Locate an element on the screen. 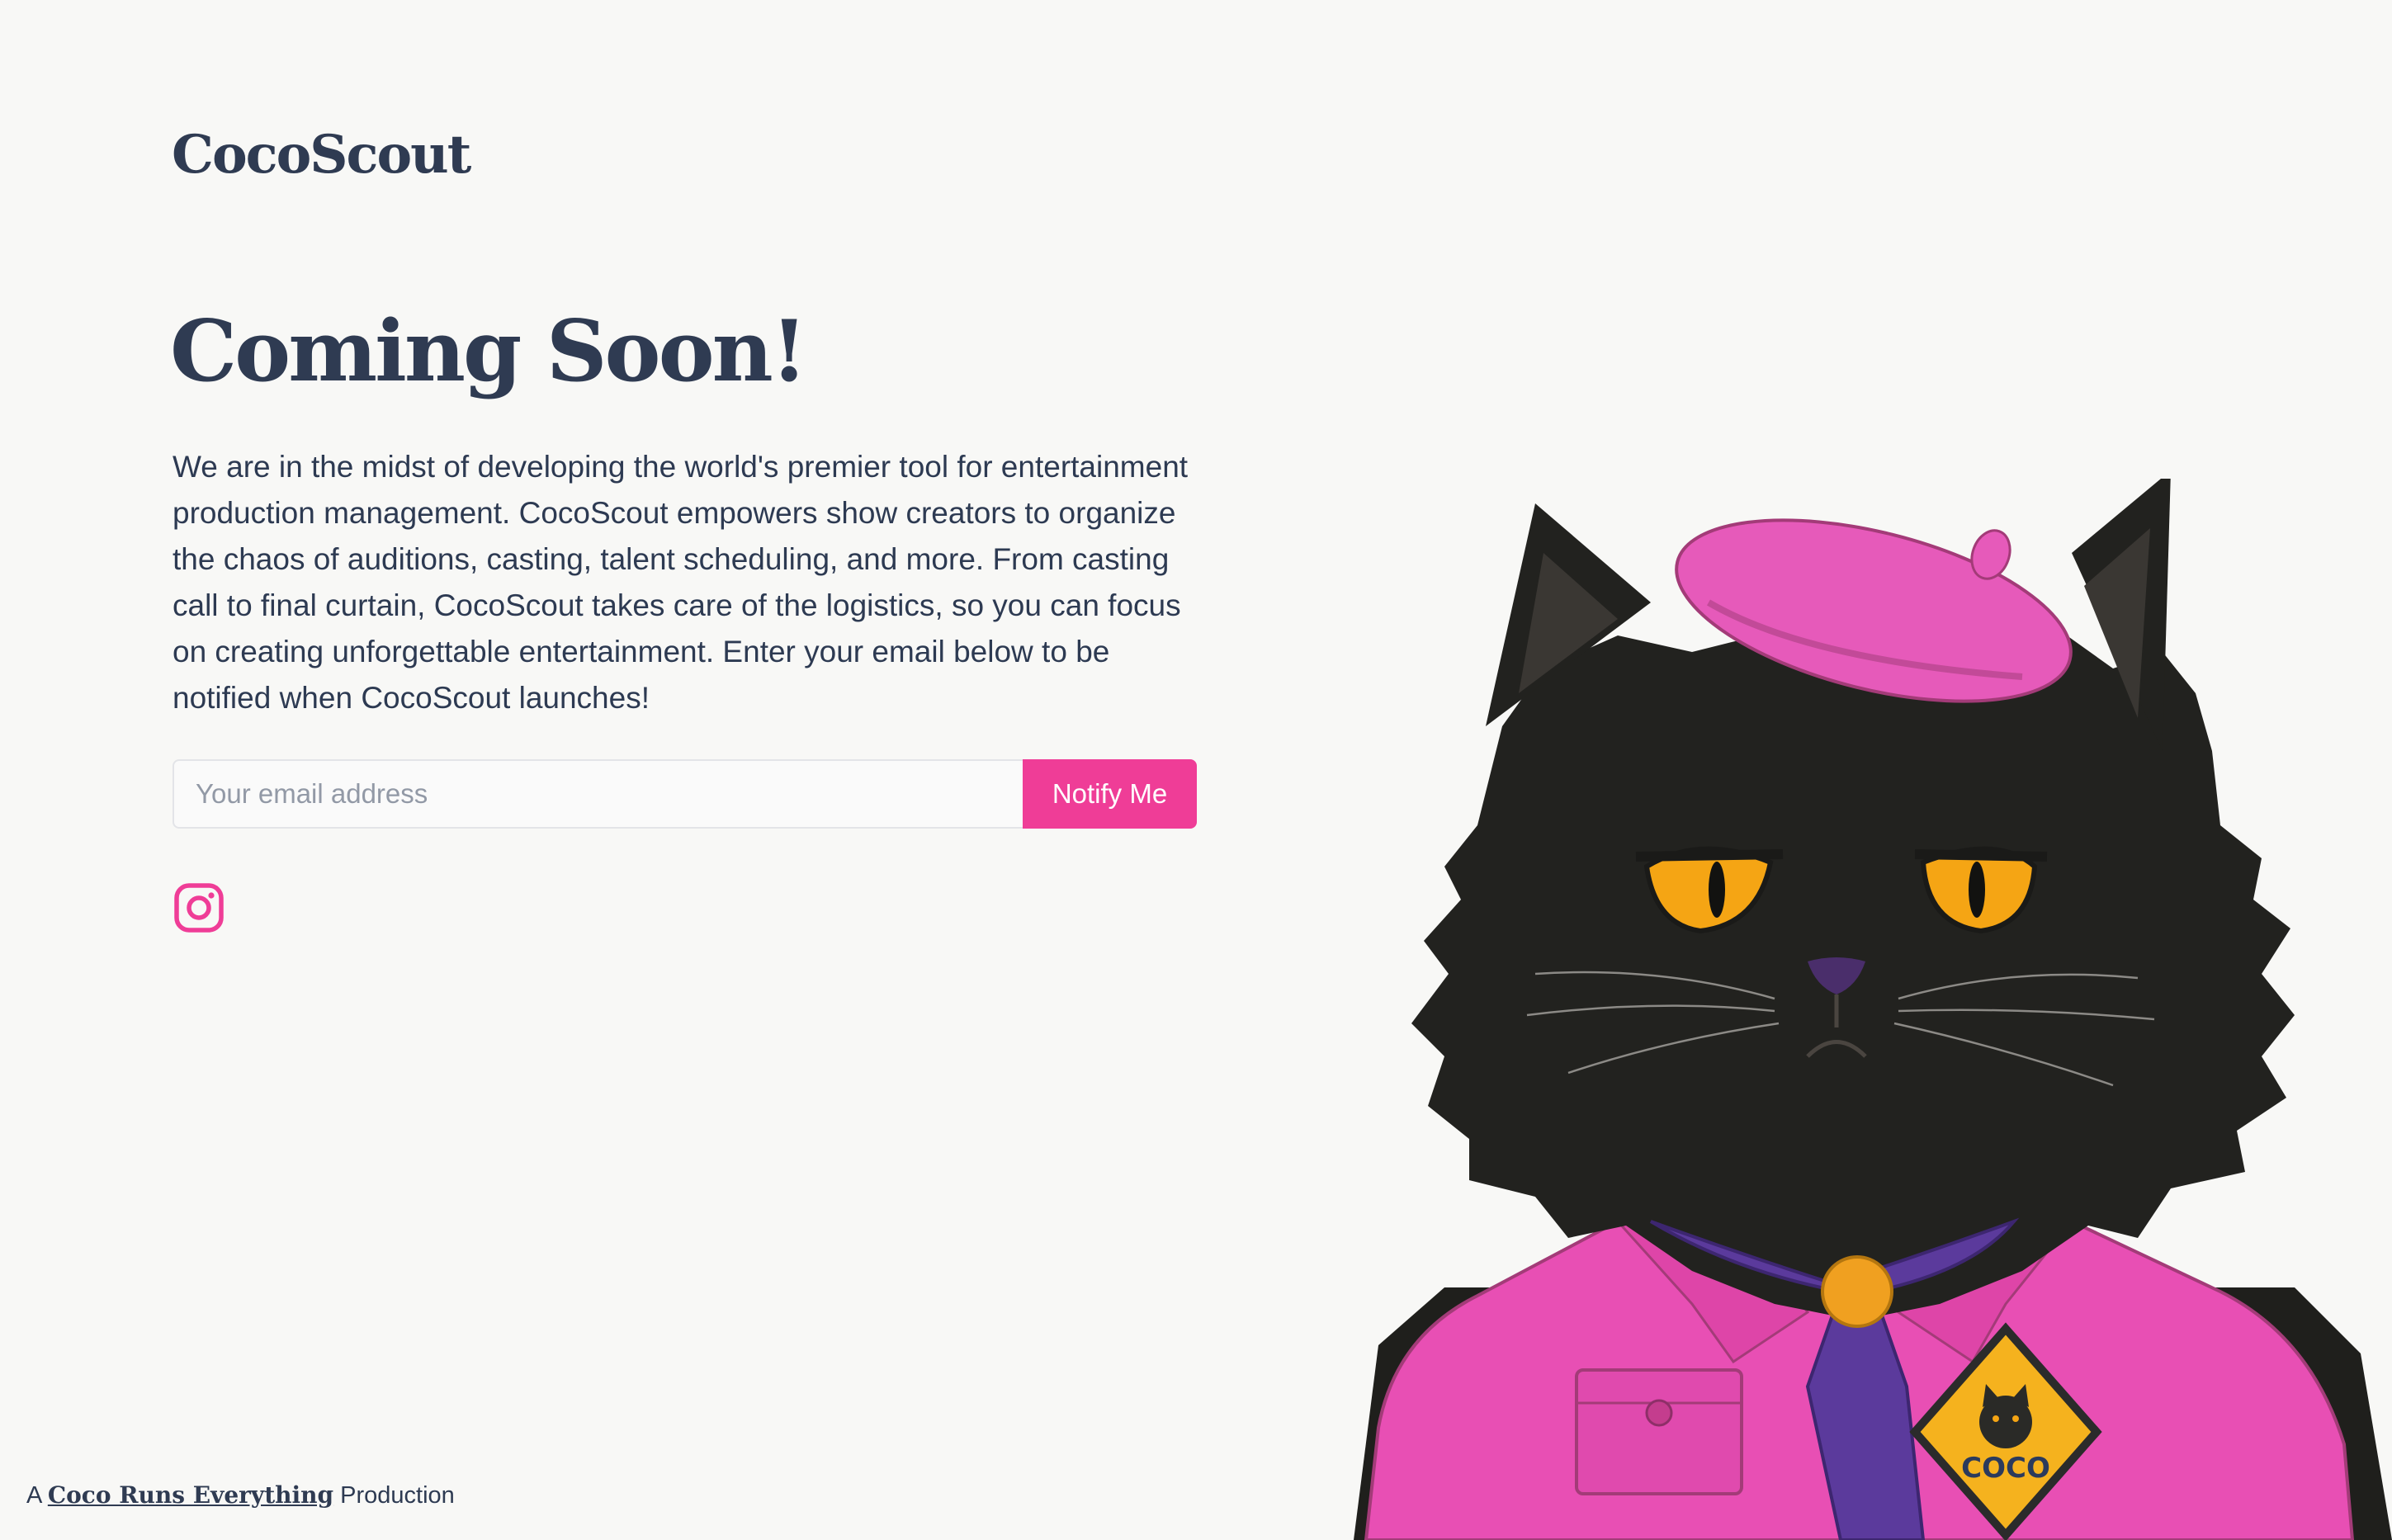  coco-runs-everything-link: Coco Runs Everything is located at coordinates (190, 1495).